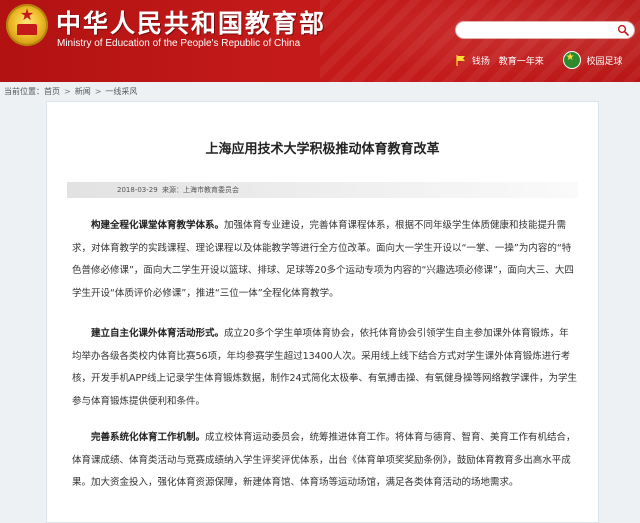  Describe the element at coordinates (322, 190) in the screenshot. I see `article-meta: 2018-03-29 来源：上海市教育委员会` at that location.